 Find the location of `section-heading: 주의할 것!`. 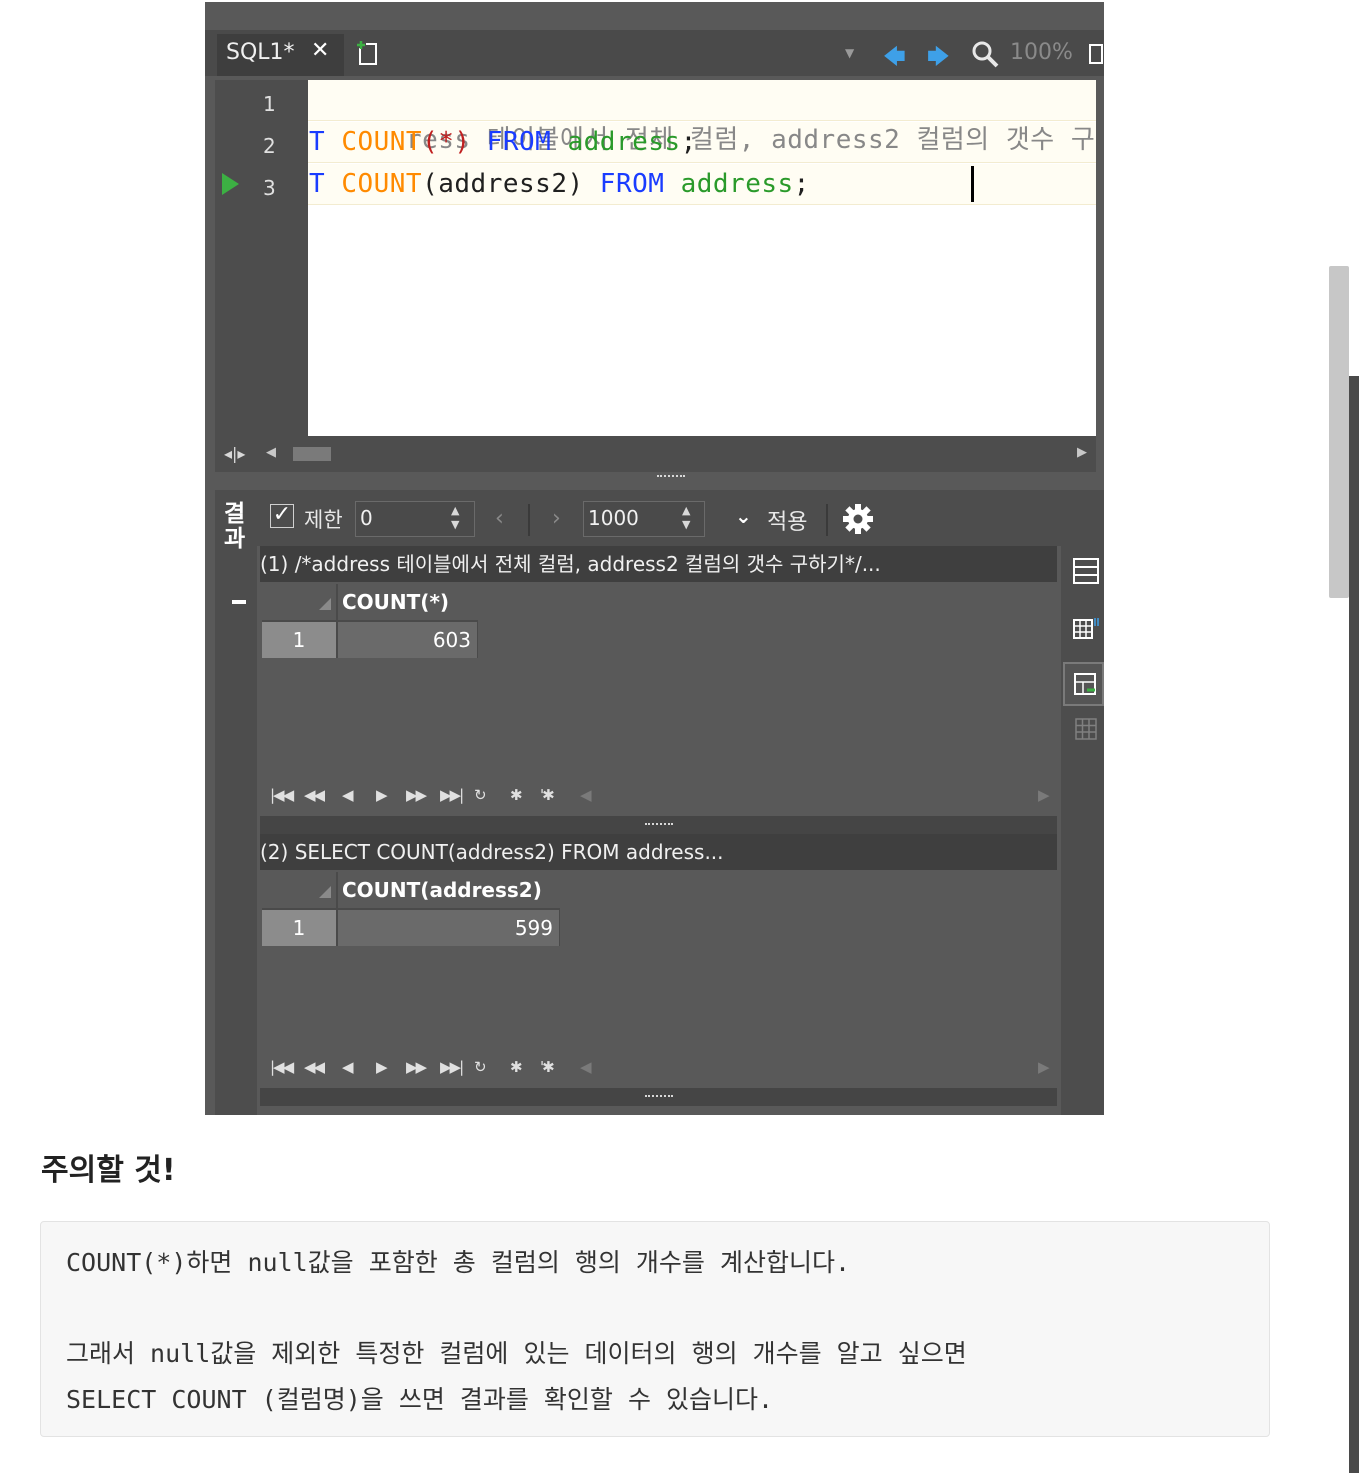

section-heading: 주의할 것! is located at coordinates (108, 1170).